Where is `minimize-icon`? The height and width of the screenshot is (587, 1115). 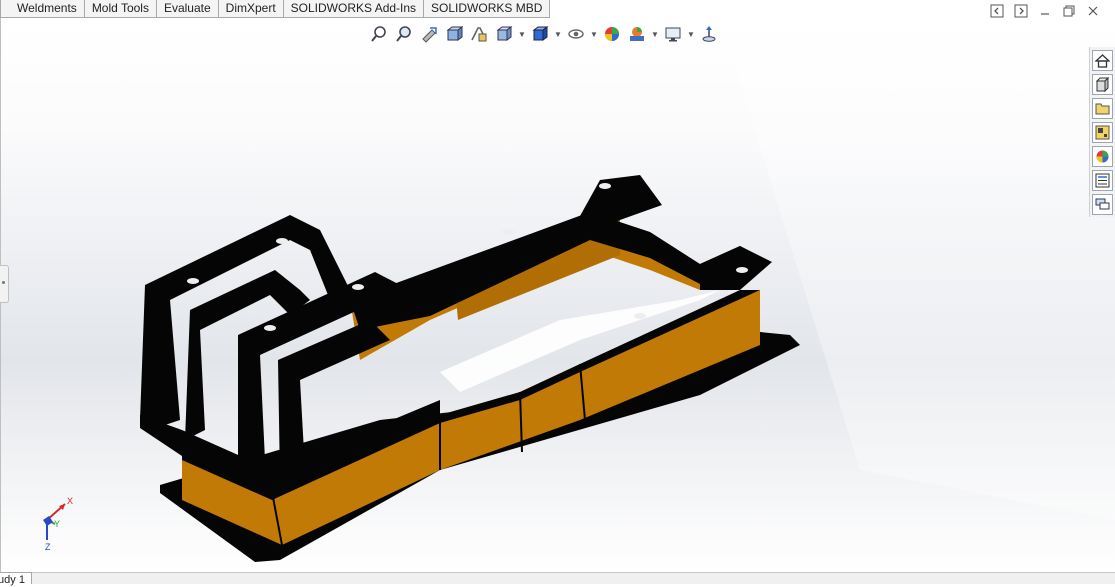
minimize-icon is located at coordinates (1045, 11).